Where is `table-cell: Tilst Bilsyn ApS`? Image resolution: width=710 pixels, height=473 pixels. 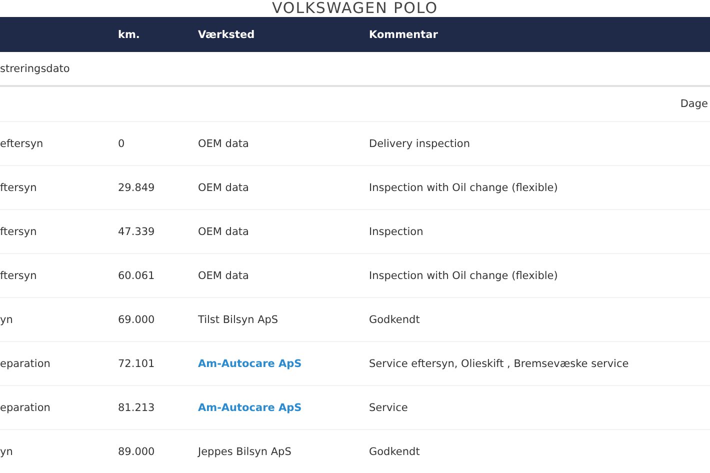 table-cell: Tilst Bilsyn ApS is located at coordinates (238, 320).